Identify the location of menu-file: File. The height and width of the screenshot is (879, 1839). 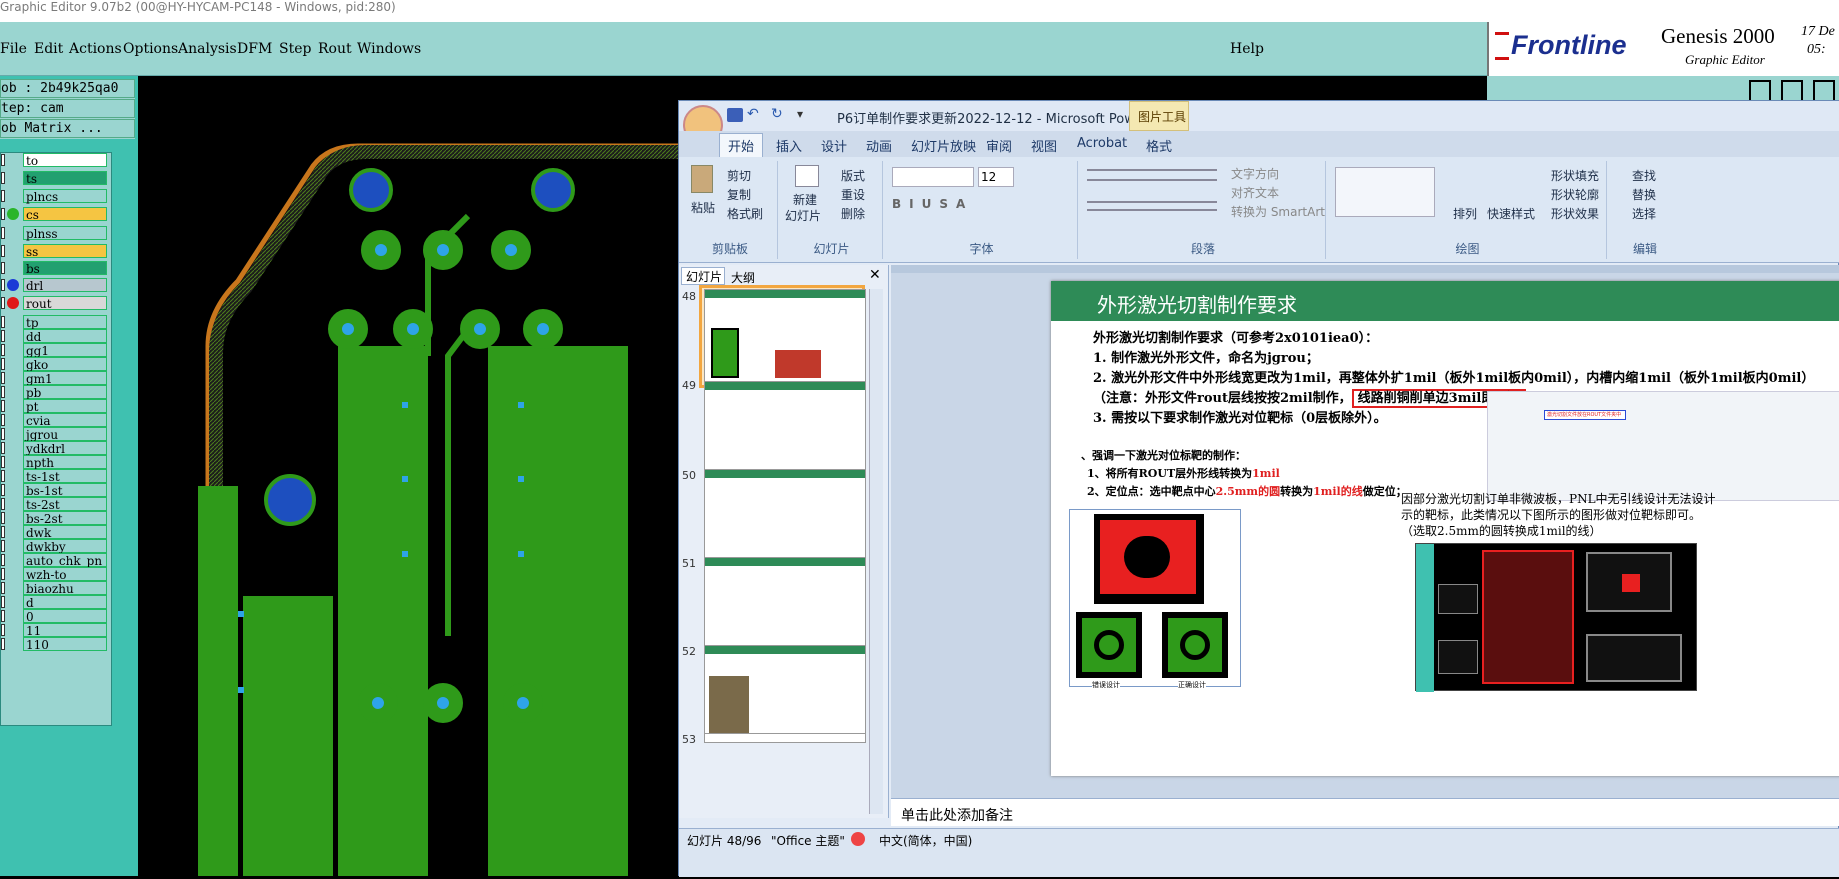
(13, 49).